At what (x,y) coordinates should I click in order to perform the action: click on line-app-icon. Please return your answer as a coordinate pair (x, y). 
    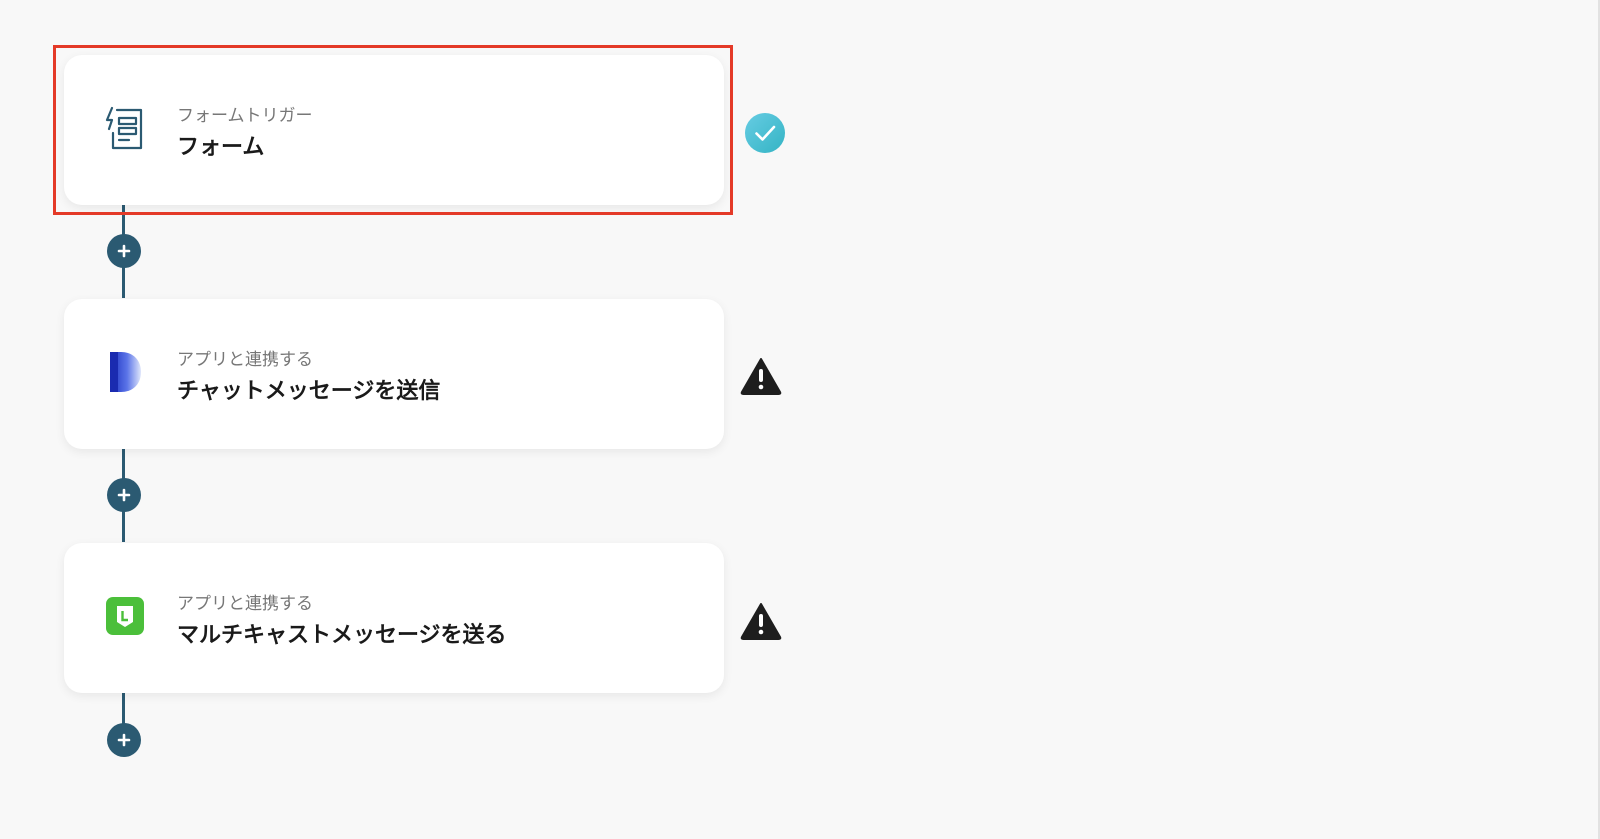
    Looking at the image, I should click on (125, 616).